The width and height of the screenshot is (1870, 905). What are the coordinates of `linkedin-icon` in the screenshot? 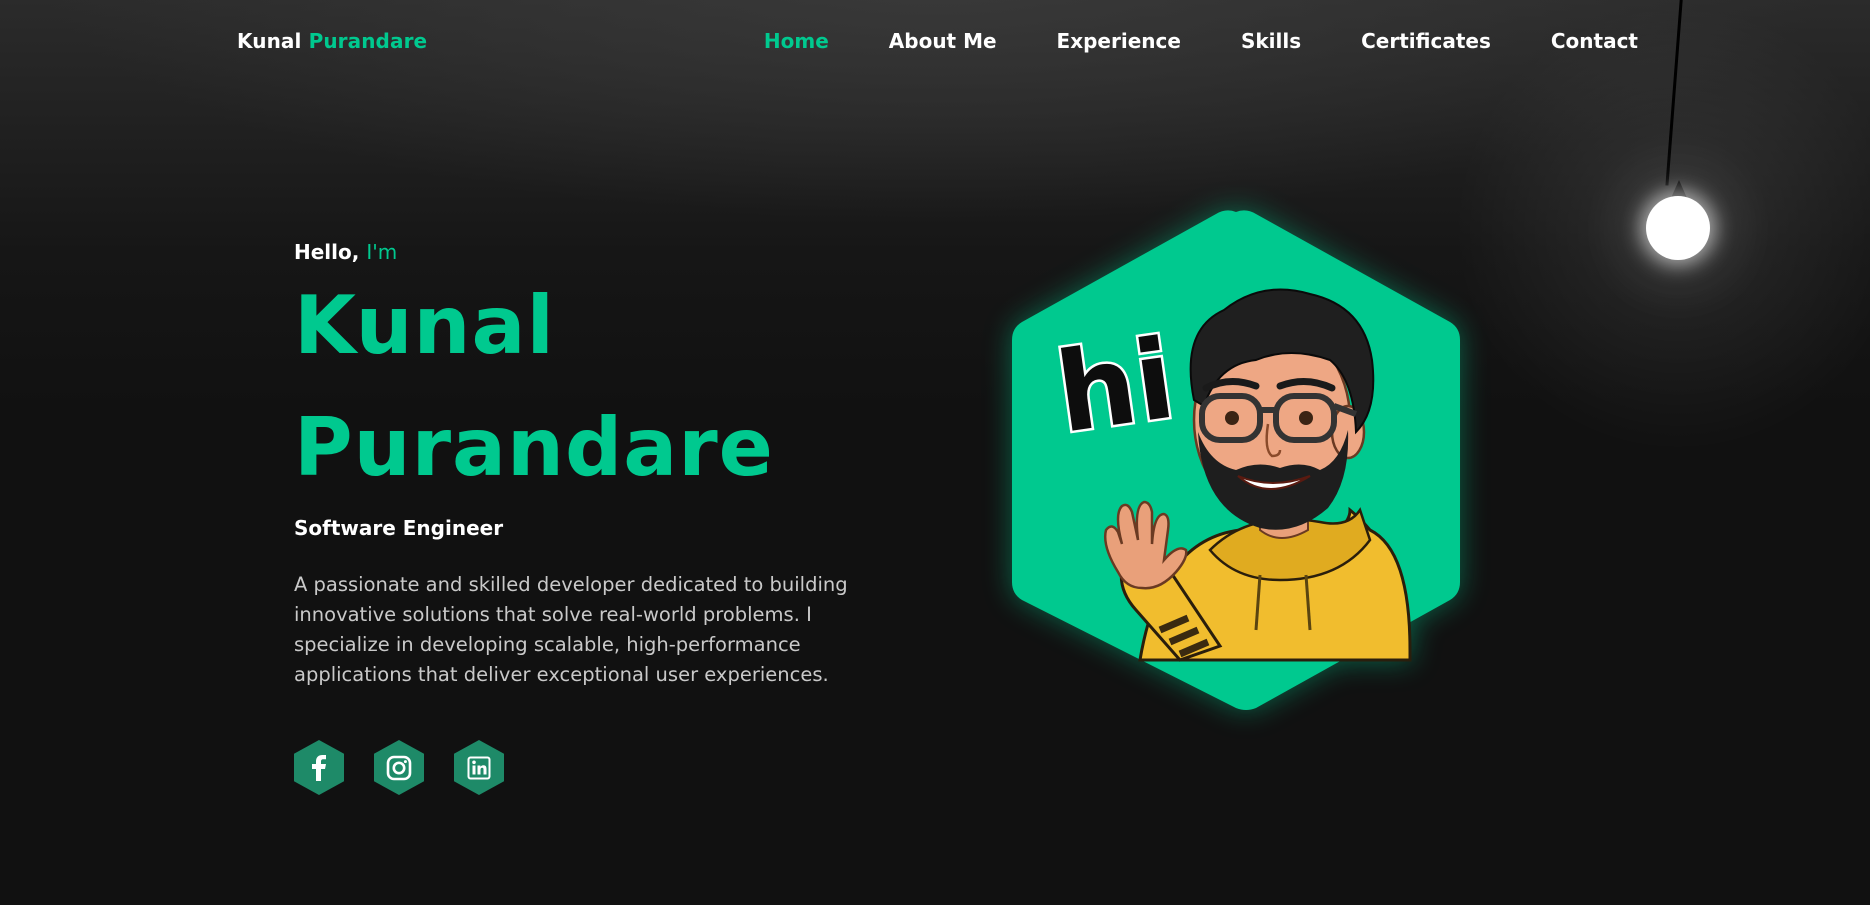 It's located at (479, 767).